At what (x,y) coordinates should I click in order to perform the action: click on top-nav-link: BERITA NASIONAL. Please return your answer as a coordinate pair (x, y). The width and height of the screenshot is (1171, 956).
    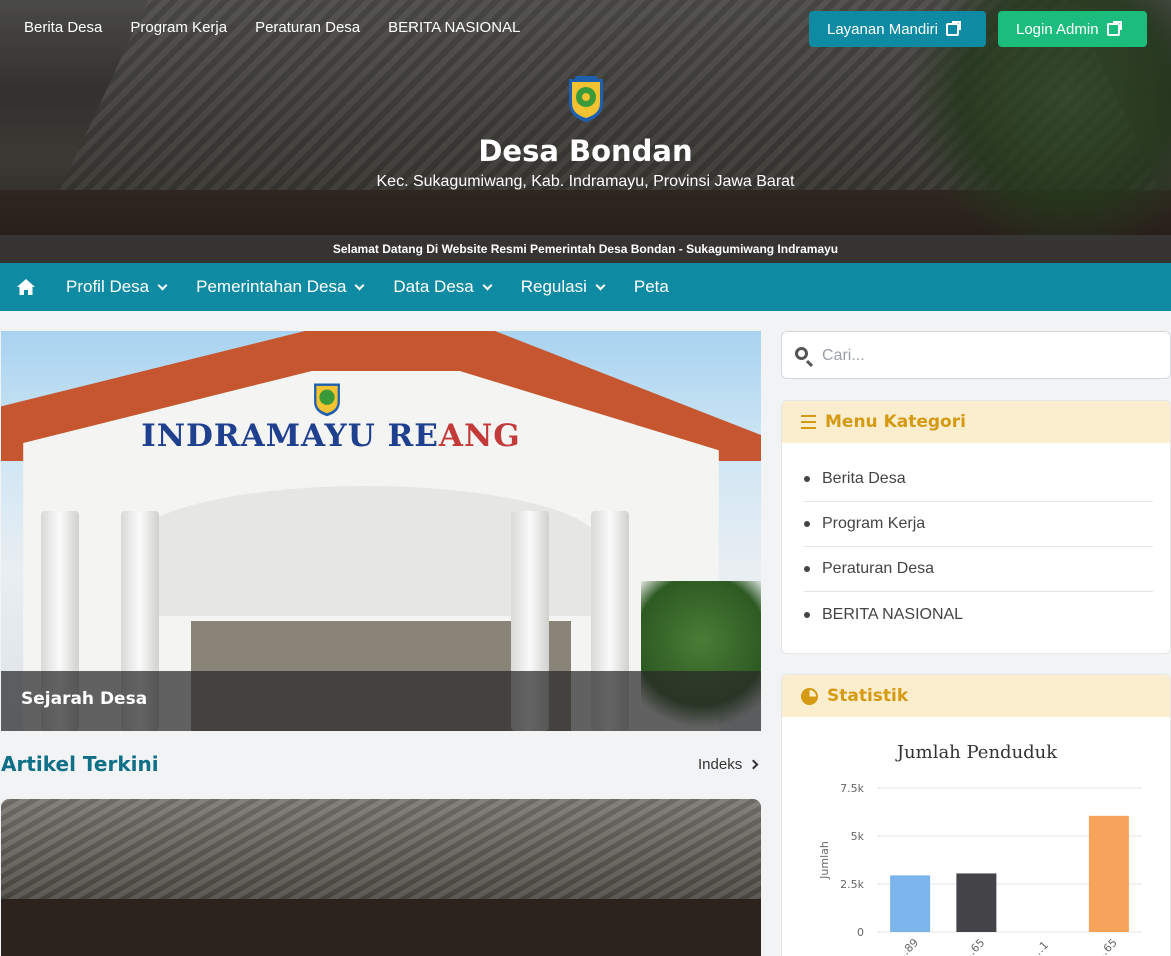
    Looking at the image, I should click on (454, 27).